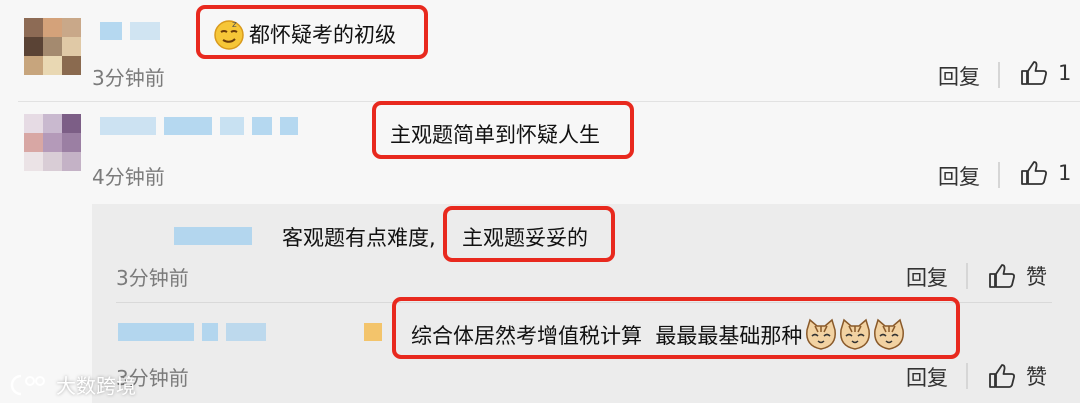 The image size is (1080, 403). Describe the element at coordinates (152, 278) in the screenshot. I see `reply-timestamp: 3分钟前` at that location.